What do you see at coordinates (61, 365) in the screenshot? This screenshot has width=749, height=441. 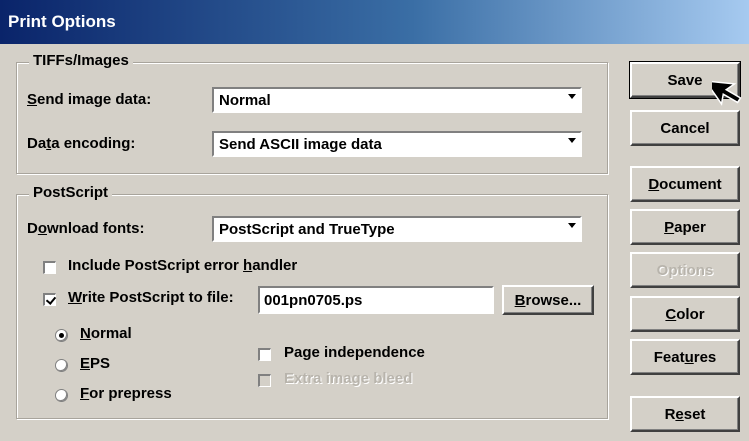 I see `radio-eps` at bounding box center [61, 365].